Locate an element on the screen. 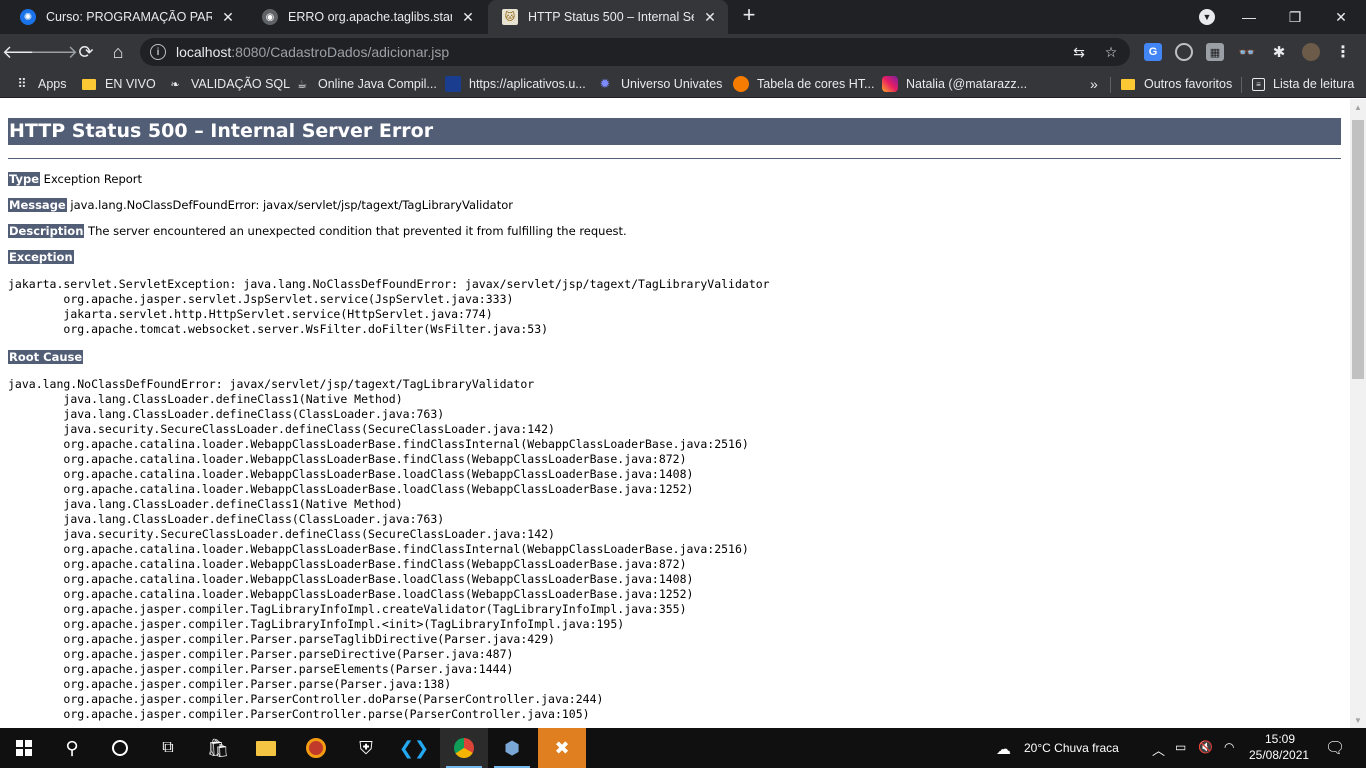 The width and height of the screenshot is (1366, 768). bookmark-label: Lista de leitura is located at coordinates (1314, 84).